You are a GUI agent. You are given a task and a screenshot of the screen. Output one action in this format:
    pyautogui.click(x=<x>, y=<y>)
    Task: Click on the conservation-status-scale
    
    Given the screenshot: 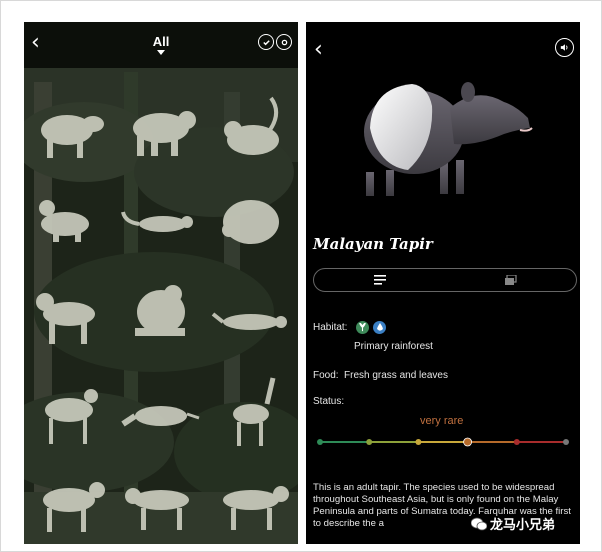 What is the action you would take?
    pyautogui.click(x=443, y=442)
    